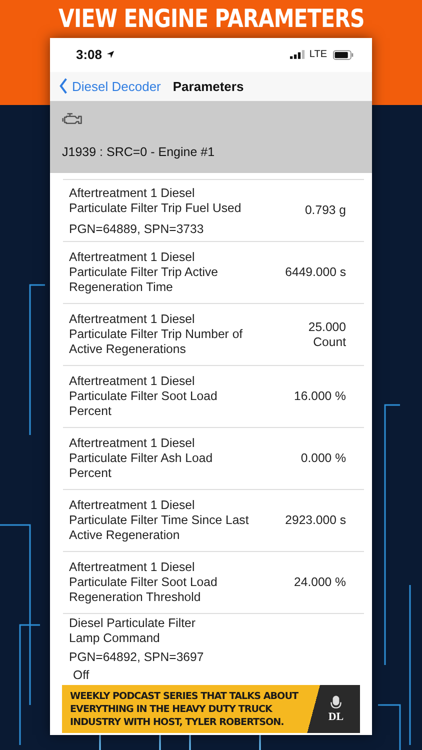  What do you see at coordinates (319, 582) in the screenshot?
I see `parameter-value: 24.000 %` at bounding box center [319, 582].